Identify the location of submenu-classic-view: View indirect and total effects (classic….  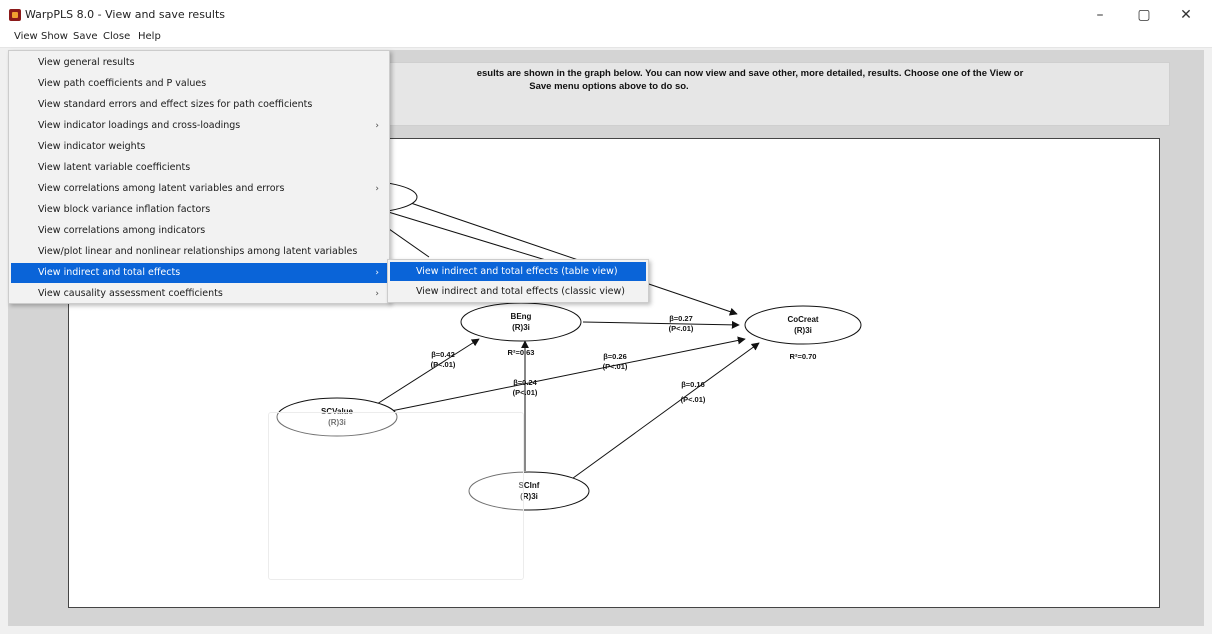
(518, 291).